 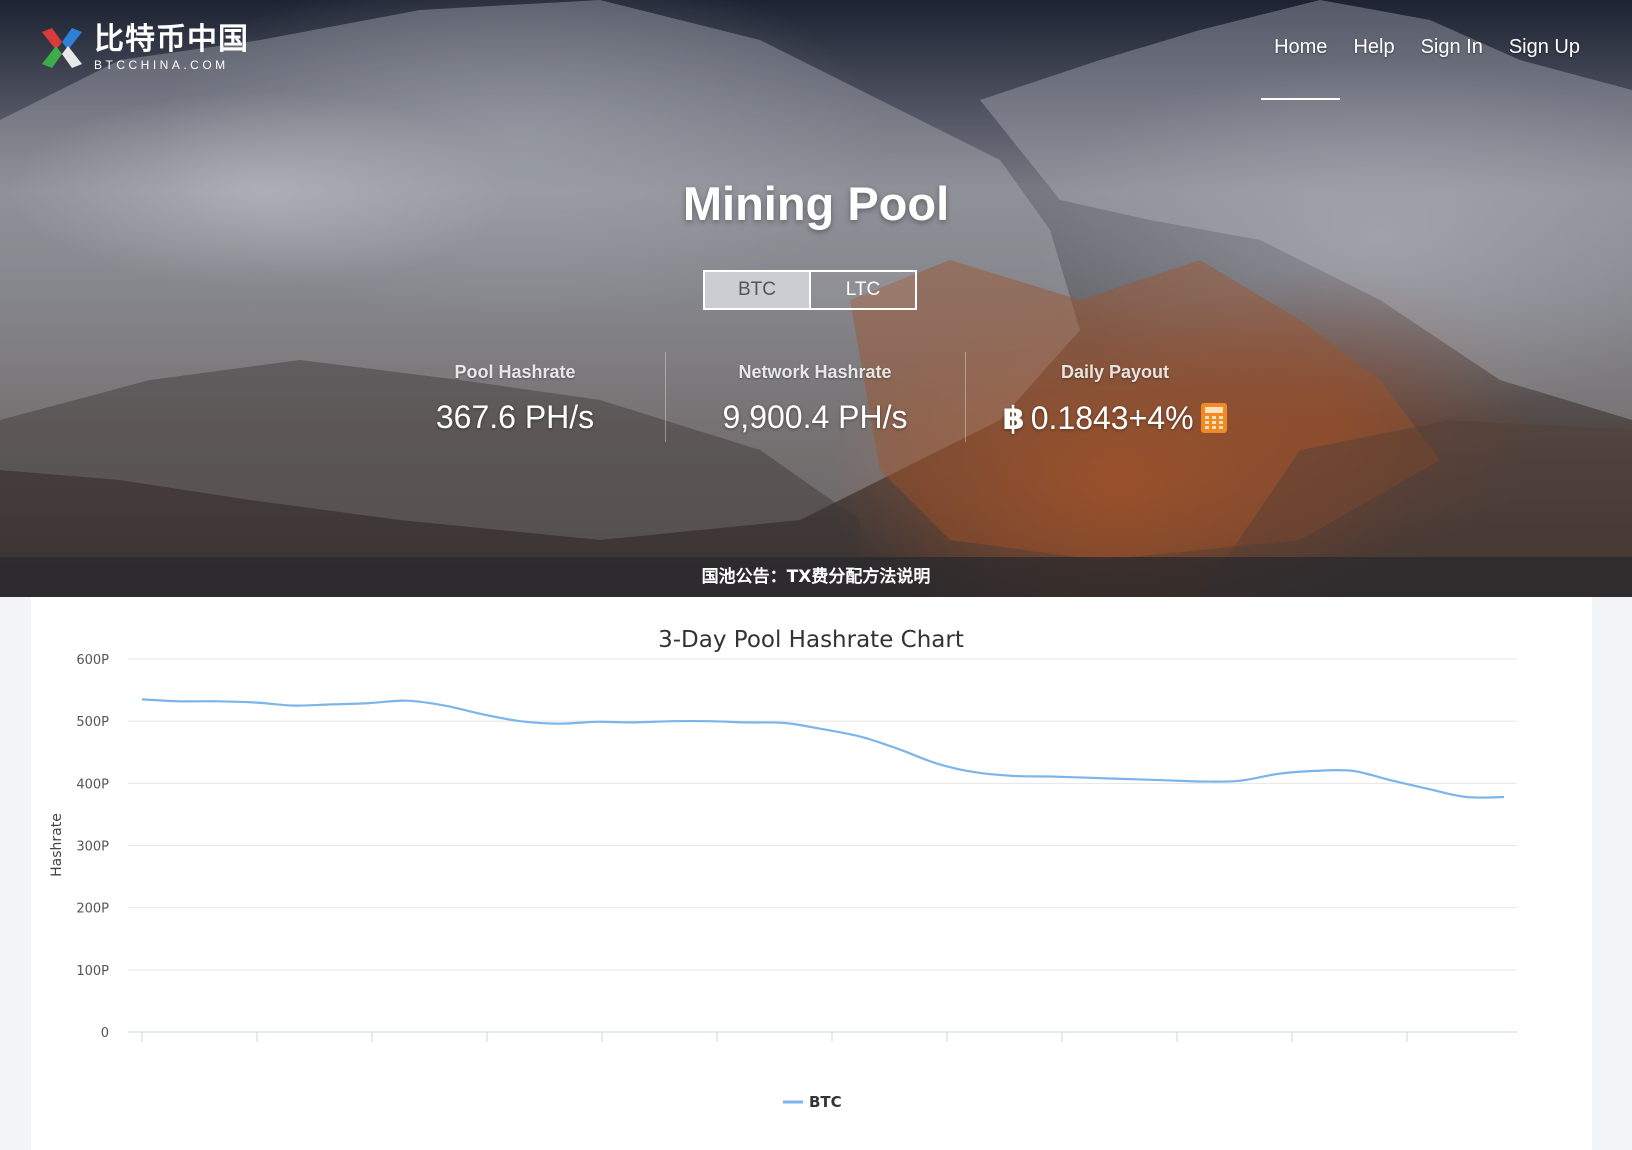 What do you see at coordinates (1420, 68) in the screenshot?
I see `main-nav: Home Help Sign In Sign Up` at bounding box center [1420, 68].